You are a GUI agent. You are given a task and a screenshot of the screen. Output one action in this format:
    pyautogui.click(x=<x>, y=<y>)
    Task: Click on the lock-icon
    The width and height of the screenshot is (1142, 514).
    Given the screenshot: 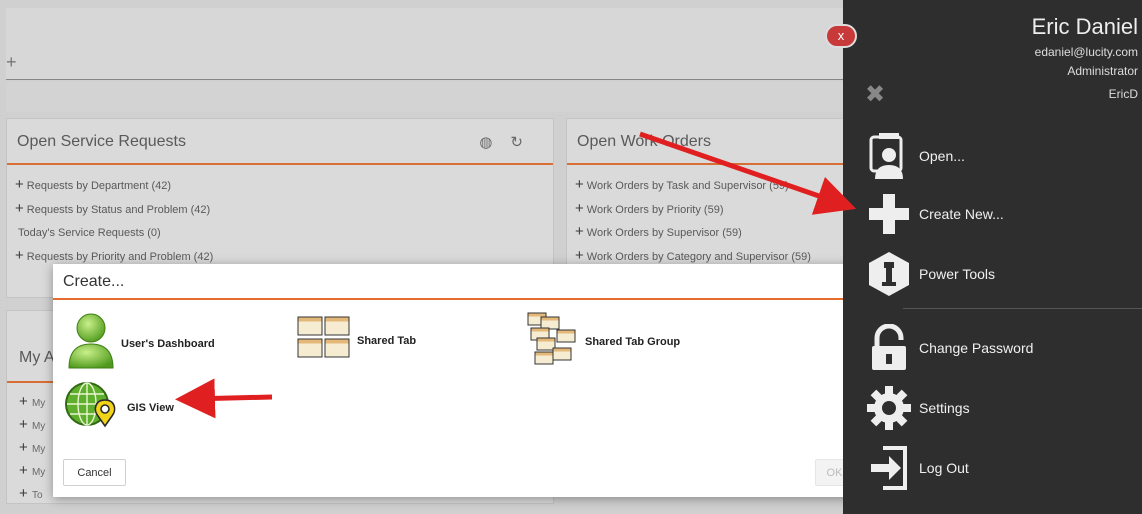 What is the action you would take?
    pyautogui.click(x=889, y=348)
    